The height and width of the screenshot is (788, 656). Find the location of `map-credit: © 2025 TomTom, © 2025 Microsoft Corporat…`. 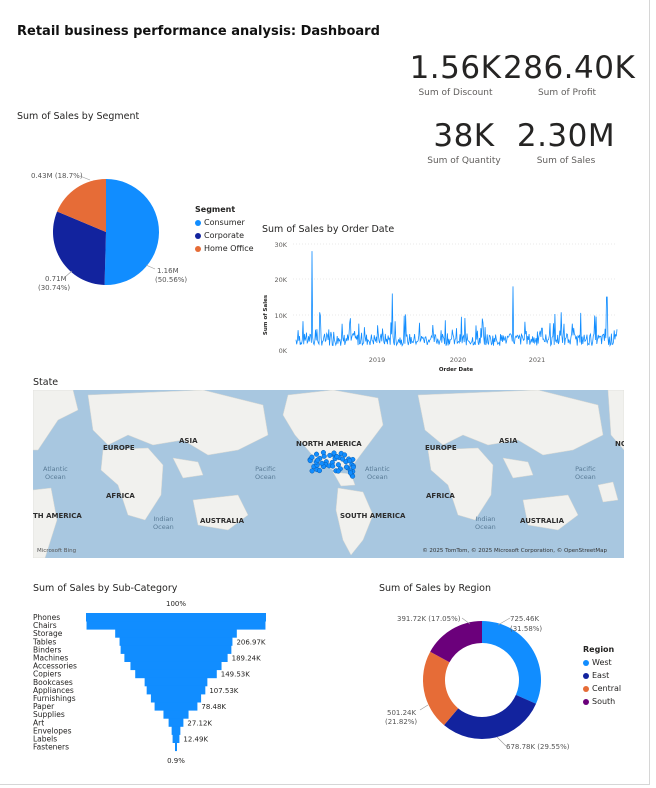

map-credit: © 2025 TomTom, © 2025 Microsoft Corporat… is located at coordinates (514, 551).